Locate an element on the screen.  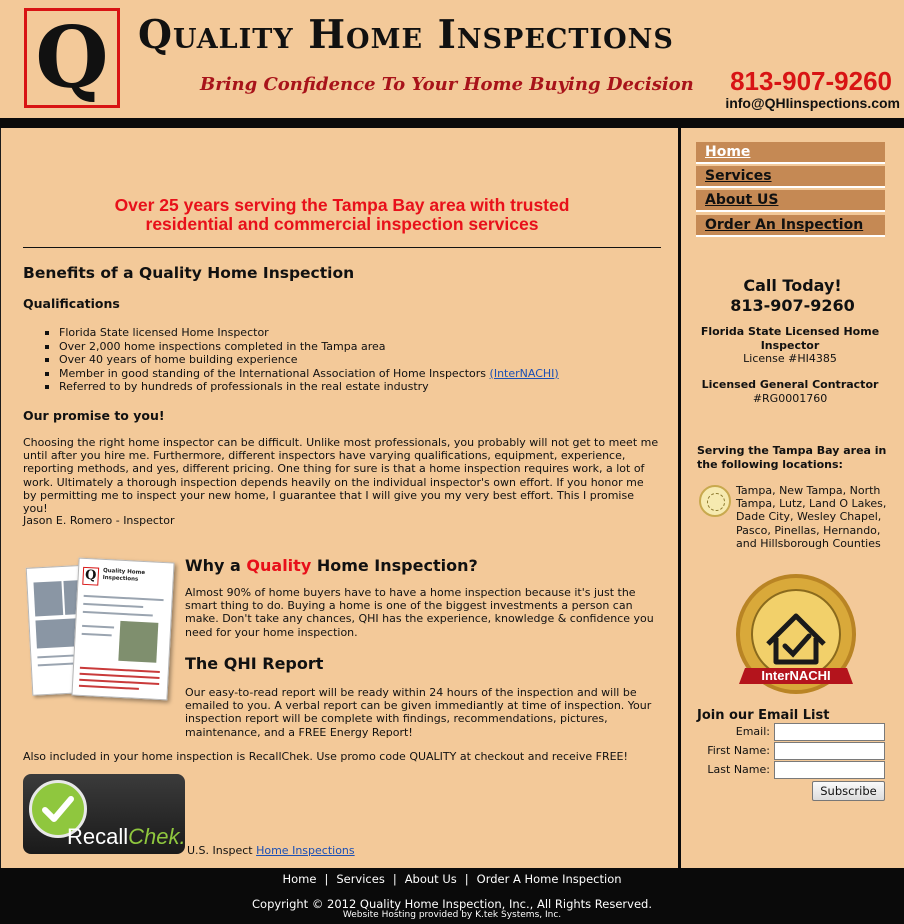
content-divider is located at coordinates (342, 247).